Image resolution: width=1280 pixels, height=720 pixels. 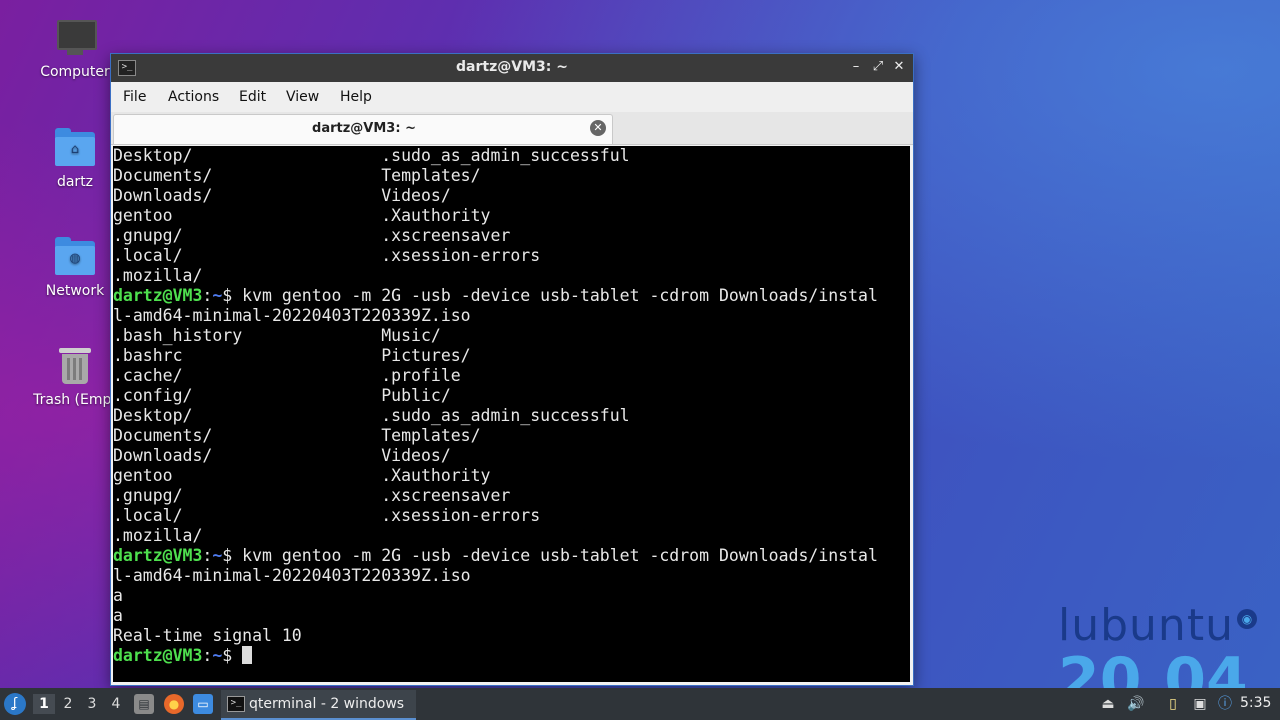 What do you see at coordinates (75, 366) in the screenshot?
I see `trash-icon` at bounding box center [75, 366].